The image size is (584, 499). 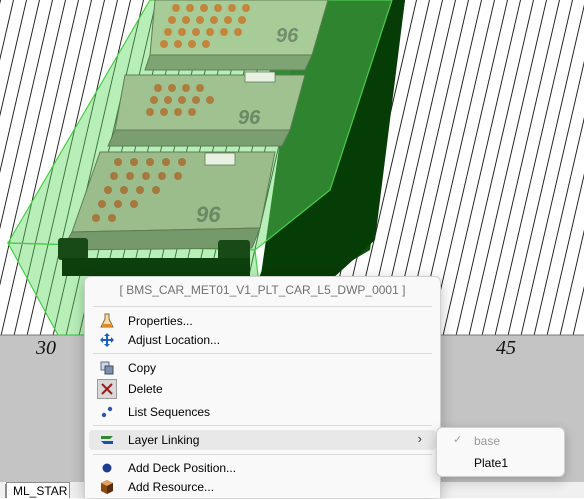 What do you see at coordinates (249, 118) in the screenshot?
I see `plate-2-label: 96` at bounding box center [249, 118].